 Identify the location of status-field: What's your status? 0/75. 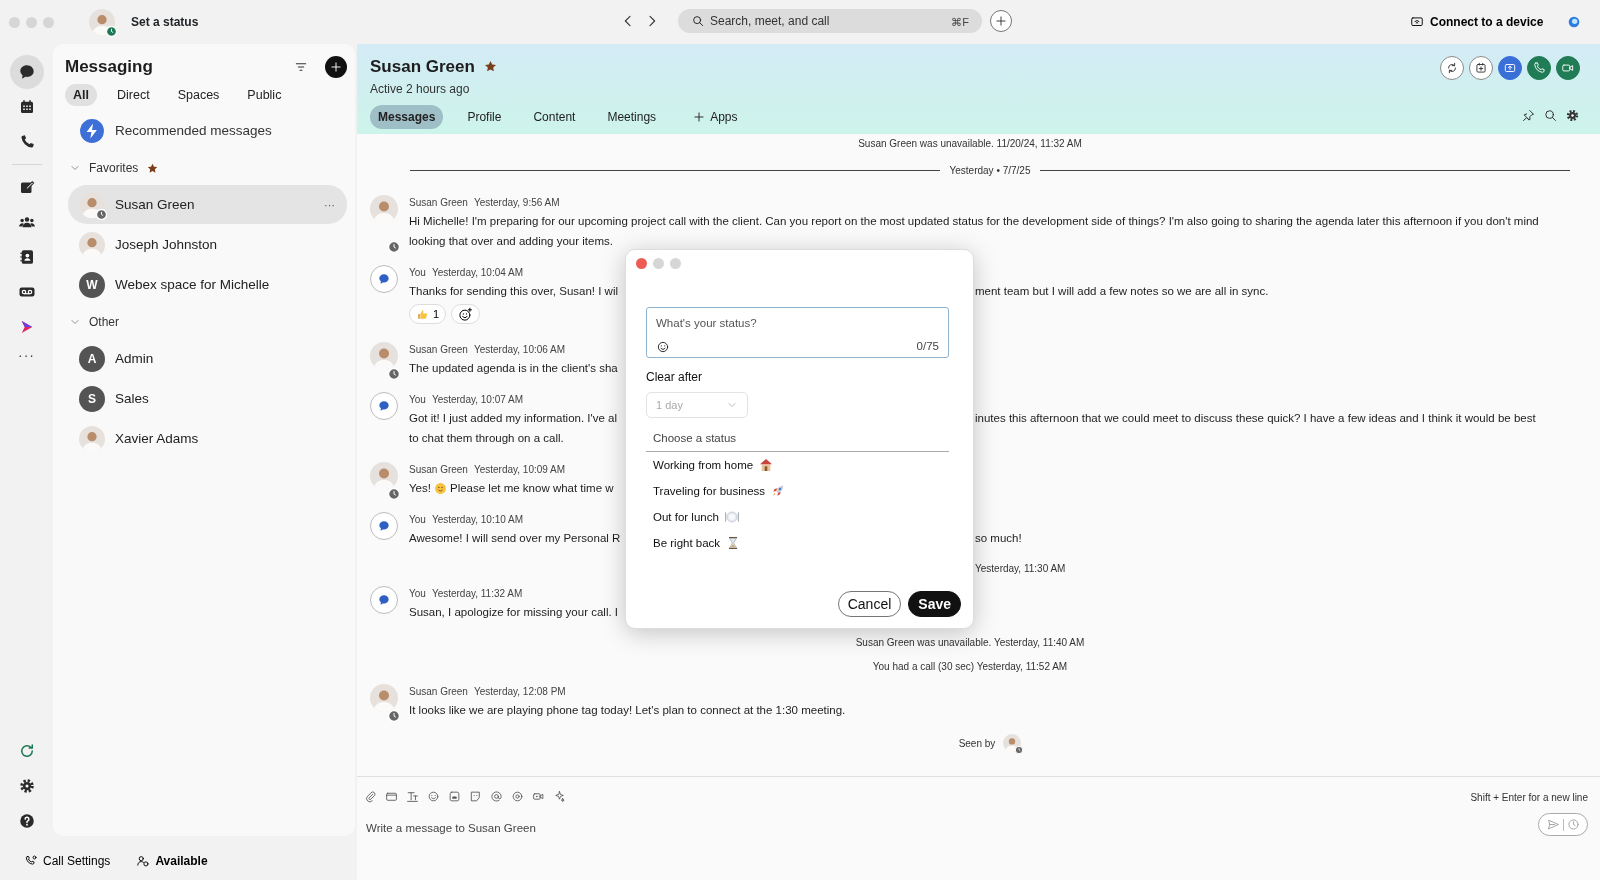
(797, 332).